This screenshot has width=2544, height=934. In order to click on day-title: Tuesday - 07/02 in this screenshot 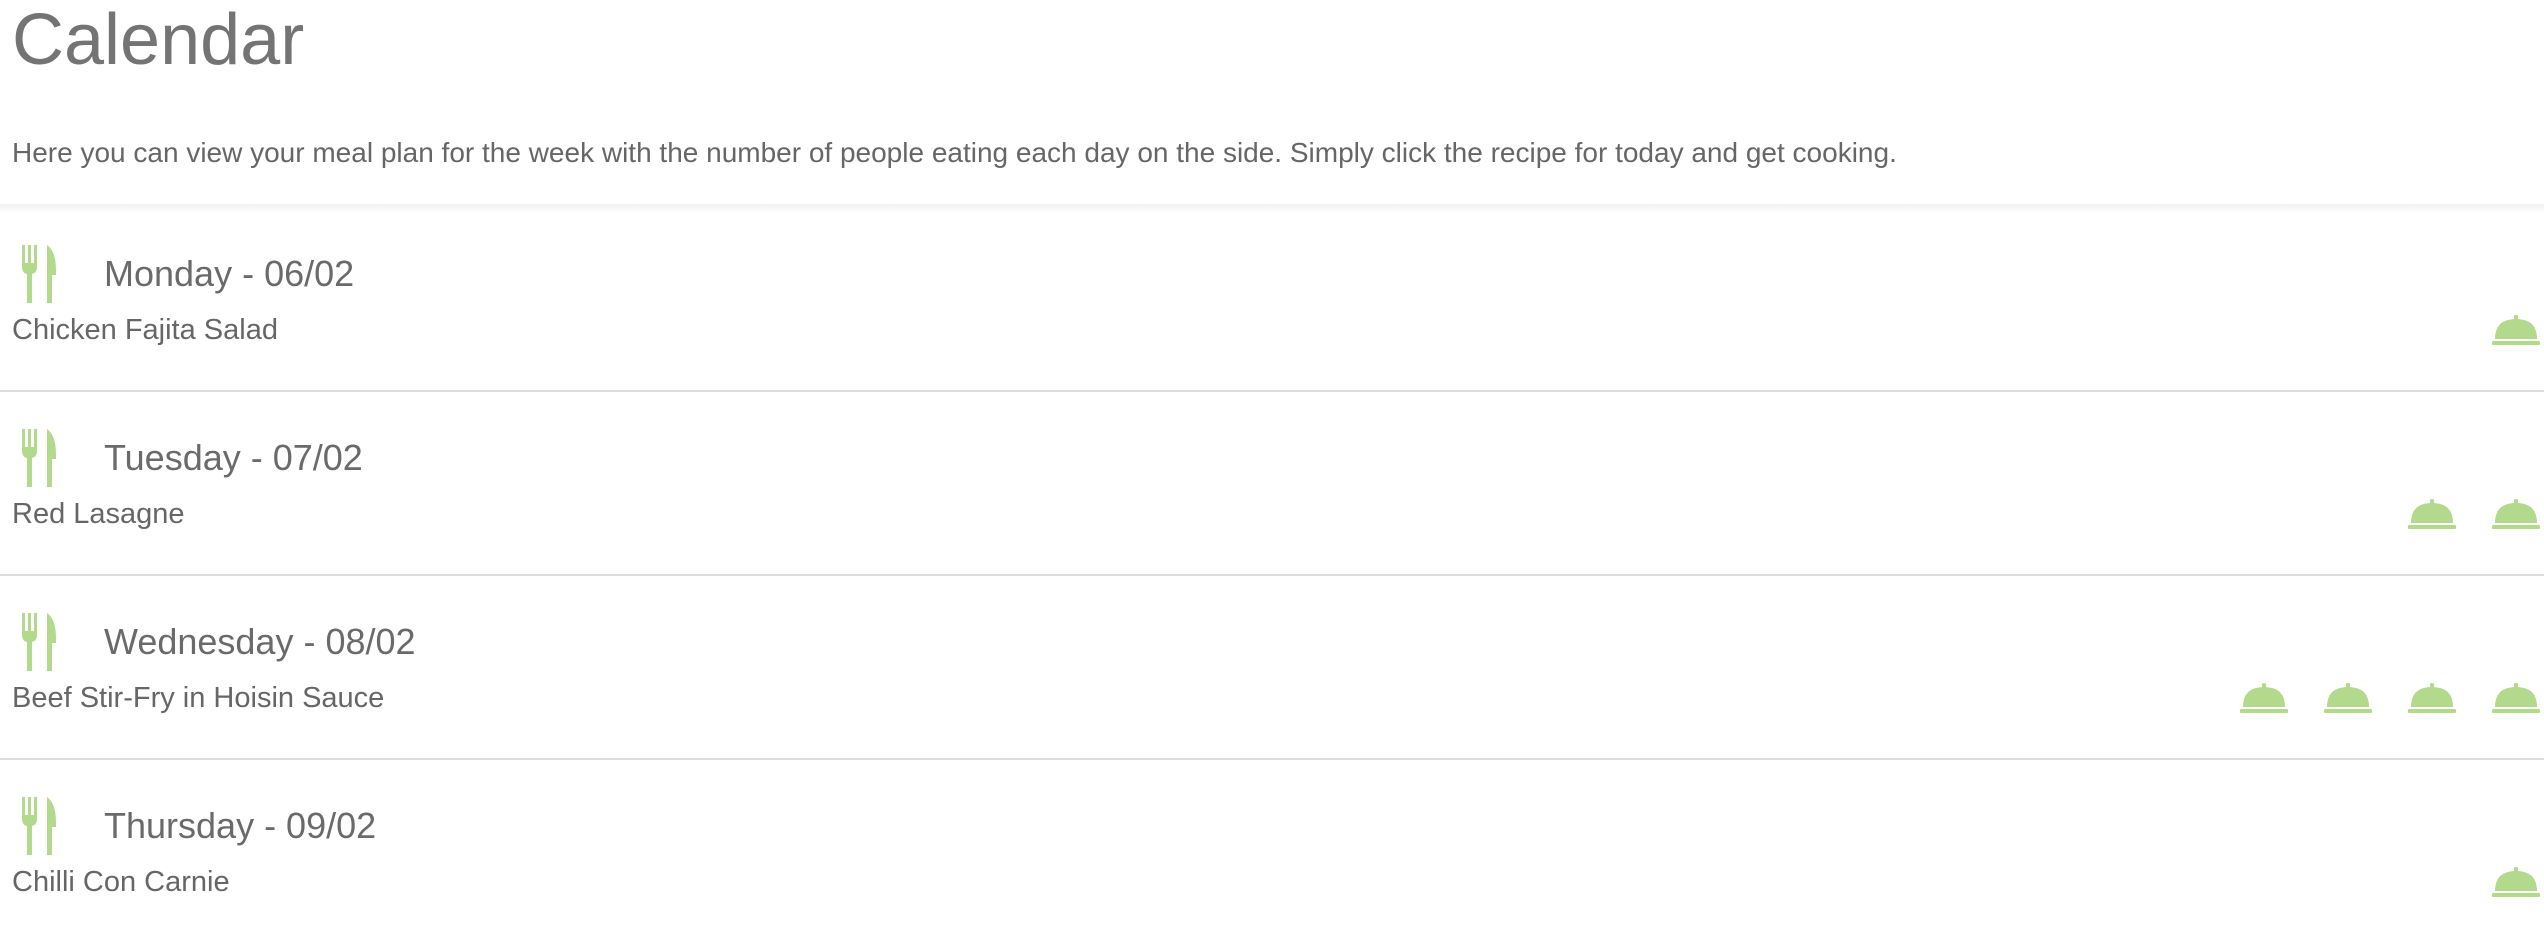, I will do `click(233, 457)`.